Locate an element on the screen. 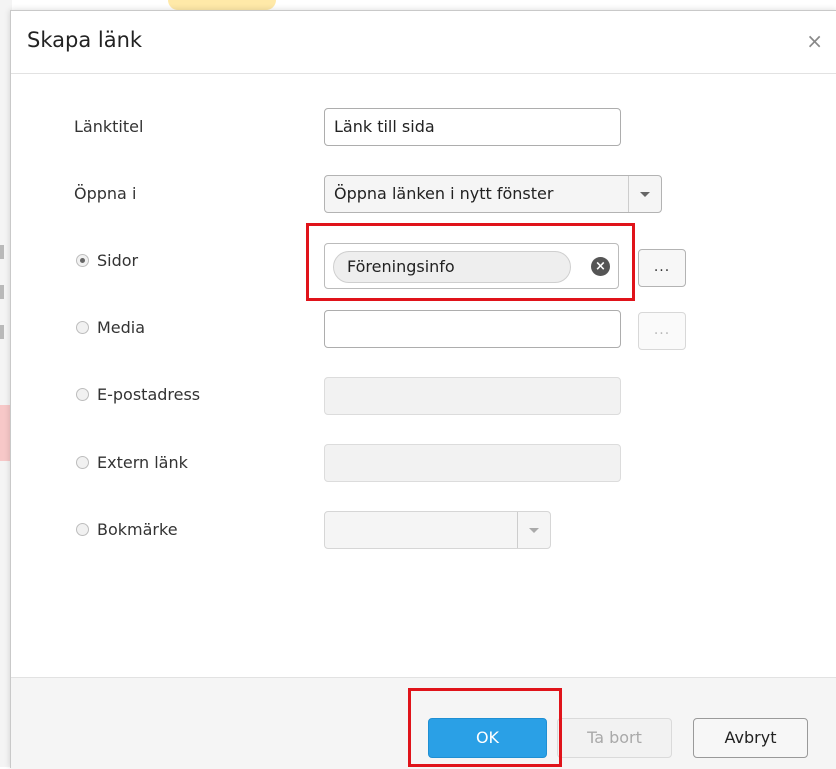  media-input is located at coordinates (472, 329).